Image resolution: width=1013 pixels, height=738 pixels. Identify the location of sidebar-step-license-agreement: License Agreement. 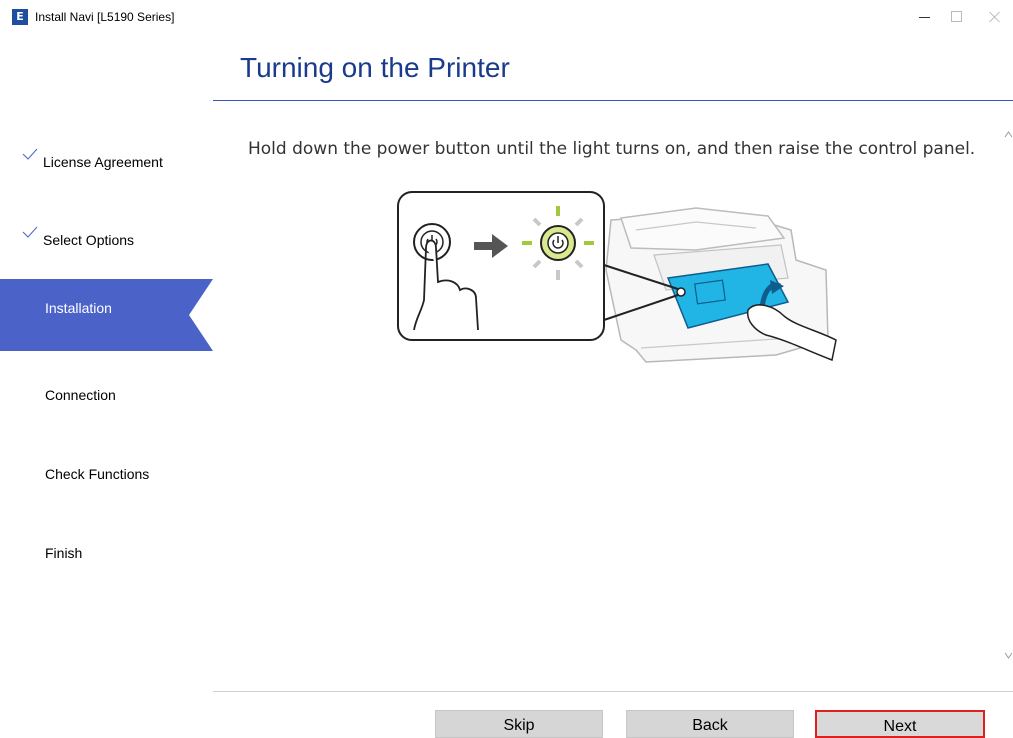
(106, 154).